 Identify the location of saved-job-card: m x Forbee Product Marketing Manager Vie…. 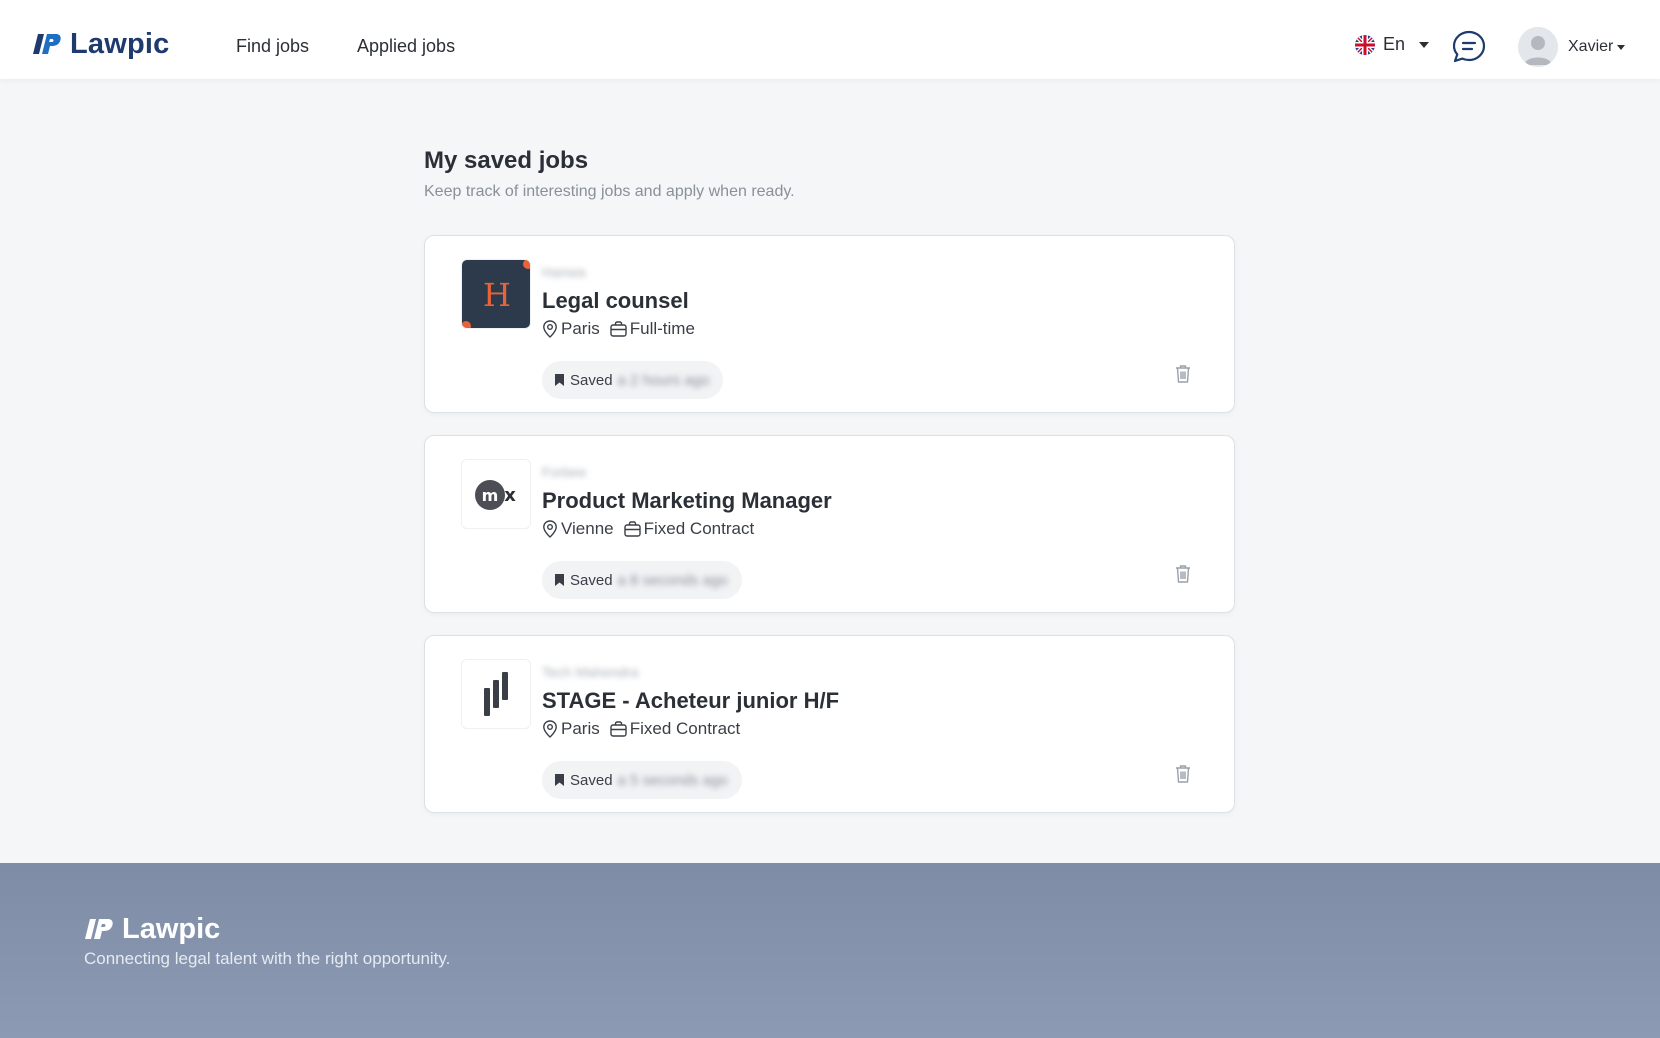
(829, 524).